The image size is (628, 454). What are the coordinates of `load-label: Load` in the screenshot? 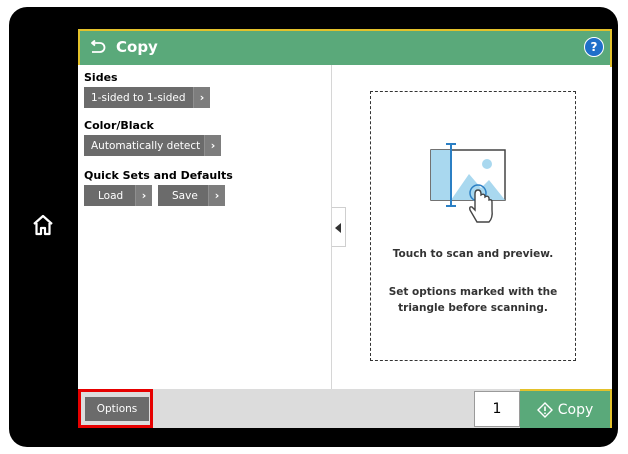 It's located at (111, 195).